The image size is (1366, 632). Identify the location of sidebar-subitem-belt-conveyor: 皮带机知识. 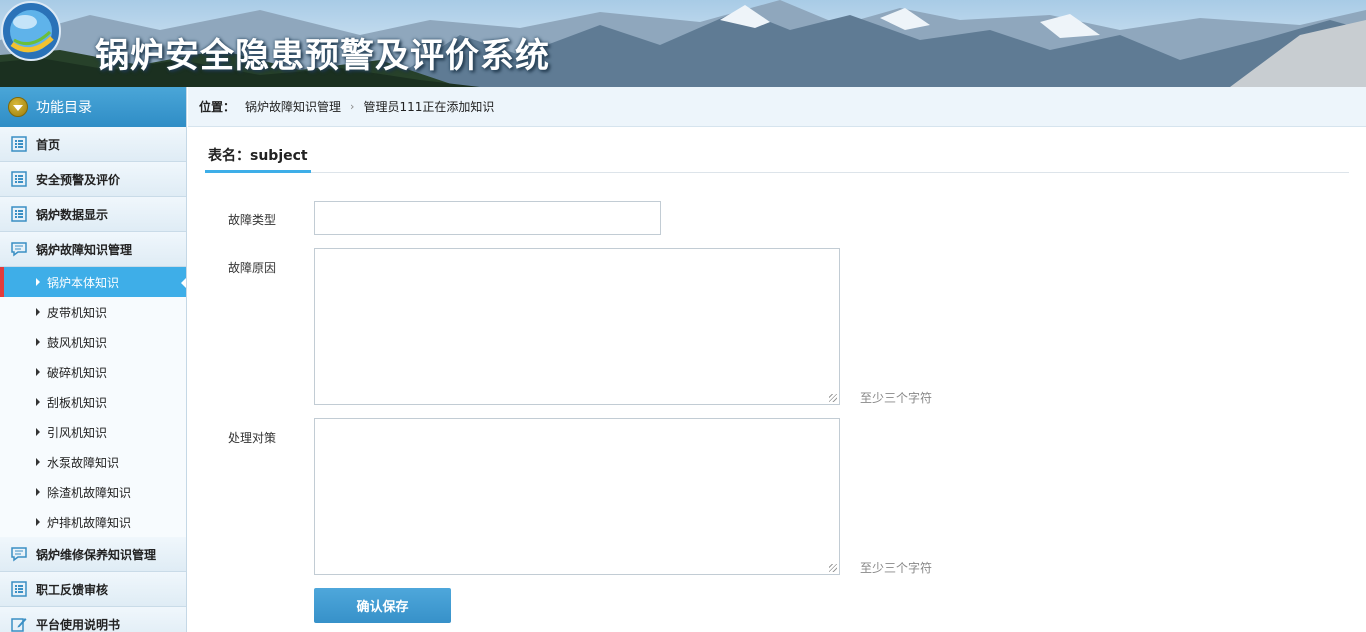
(93, 312).